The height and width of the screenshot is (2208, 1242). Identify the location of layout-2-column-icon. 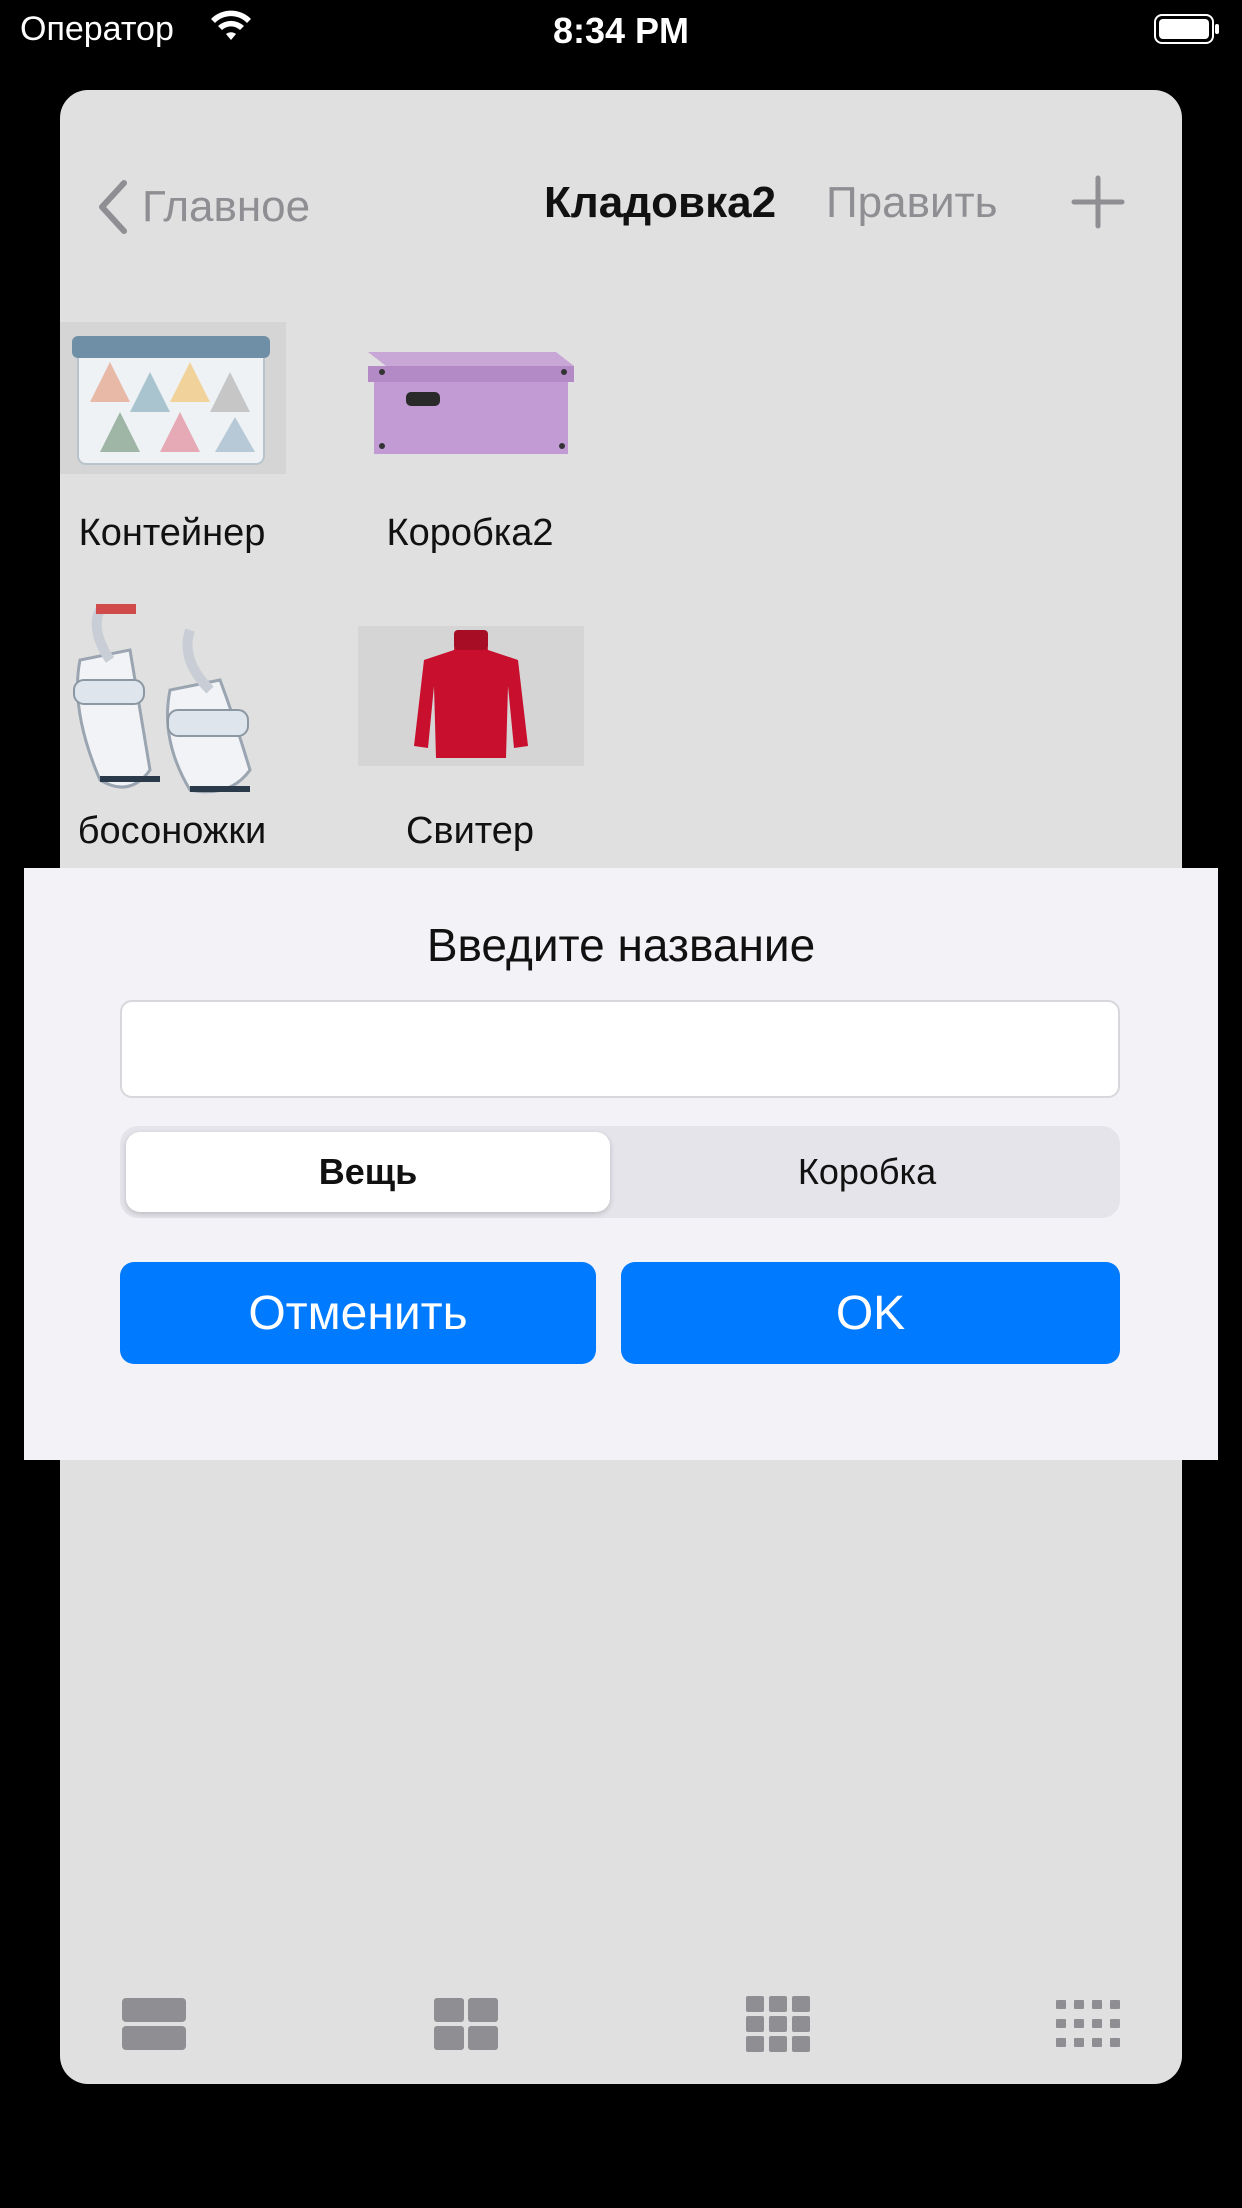
(466, 2024).